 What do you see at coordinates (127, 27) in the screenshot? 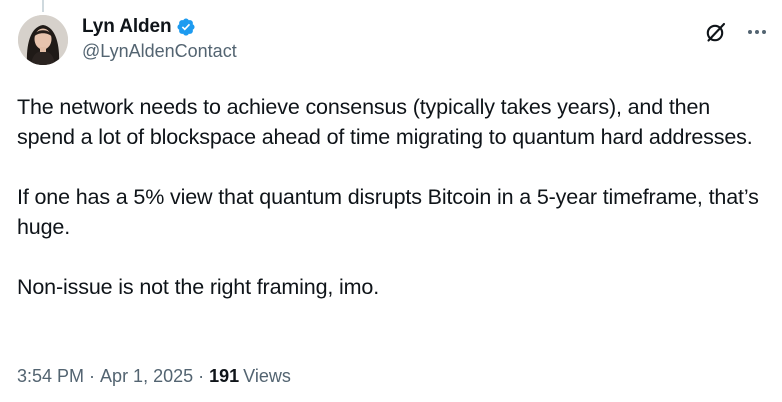
I see `author-display-name: Lyn Alden` at bounding box center [127, 27].